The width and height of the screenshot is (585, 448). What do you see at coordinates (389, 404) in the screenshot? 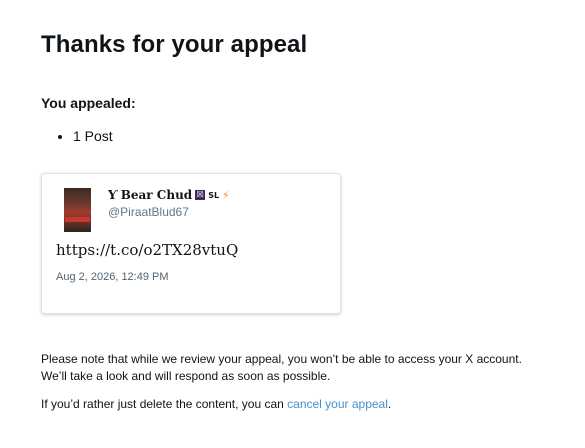
I see `delete-notice-suffix: .` at bounding box center [389, 404].